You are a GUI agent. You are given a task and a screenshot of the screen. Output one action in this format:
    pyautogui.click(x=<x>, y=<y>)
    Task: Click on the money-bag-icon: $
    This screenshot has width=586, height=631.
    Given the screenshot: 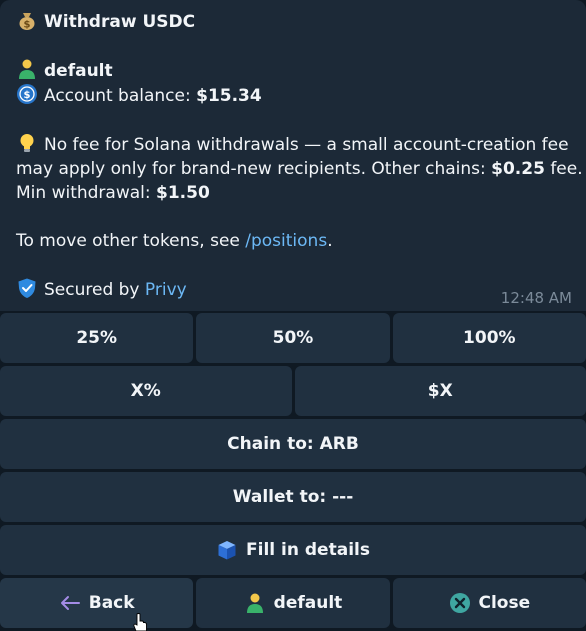 What is the action you would take?
    pyautogui.click(x=27, y=22)
    